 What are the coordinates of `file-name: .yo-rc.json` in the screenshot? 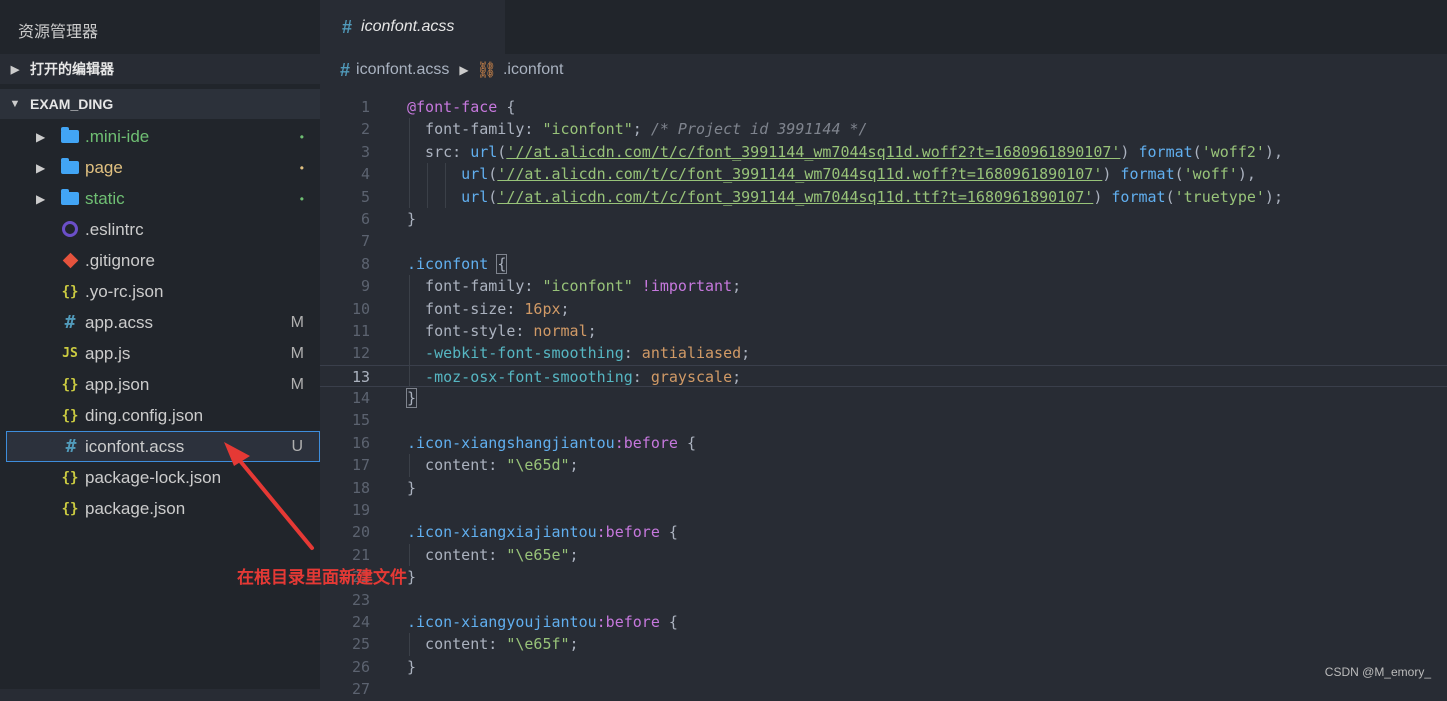 It's located at (124, 291).